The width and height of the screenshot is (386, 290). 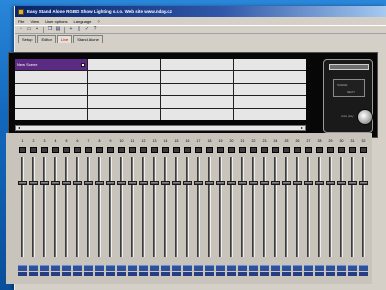 What do you see at coordinates (95, 30) in the screenshot?
I see `help-icon: ?` at bounding box center [95, 30].